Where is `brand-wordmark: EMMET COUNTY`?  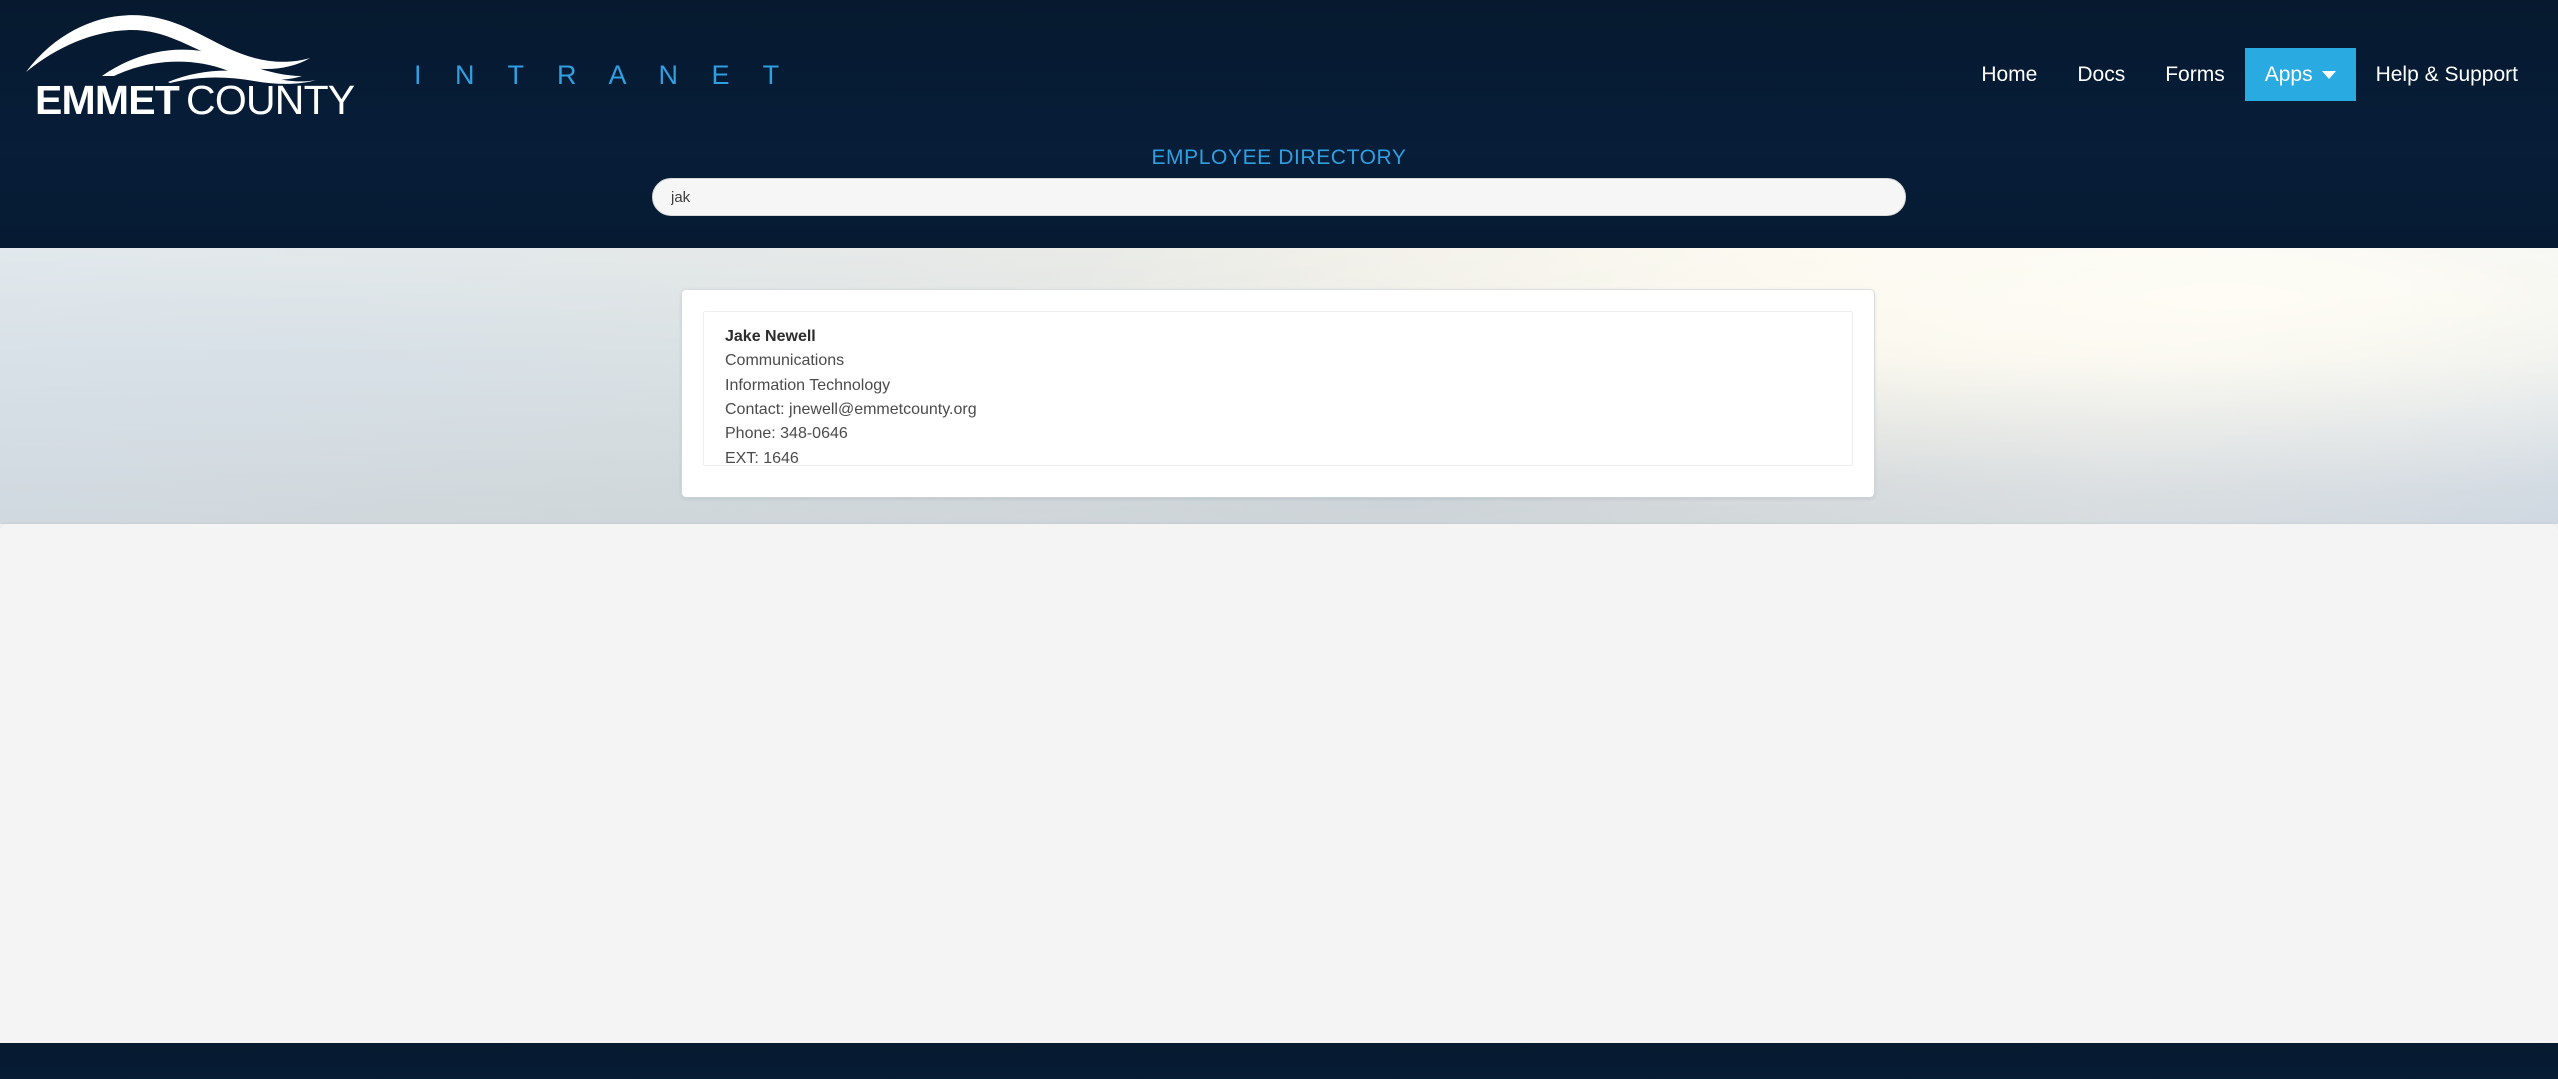 brand-wordmark: EMMET COUNTY is located at coordinates (195, 100).